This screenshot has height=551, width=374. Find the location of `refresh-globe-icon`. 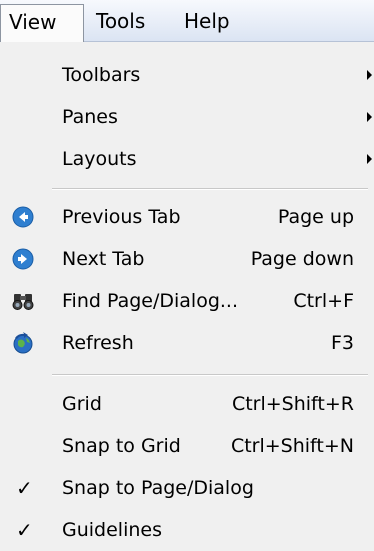

refresh-globe-icon is located at coordinates (23, 343).